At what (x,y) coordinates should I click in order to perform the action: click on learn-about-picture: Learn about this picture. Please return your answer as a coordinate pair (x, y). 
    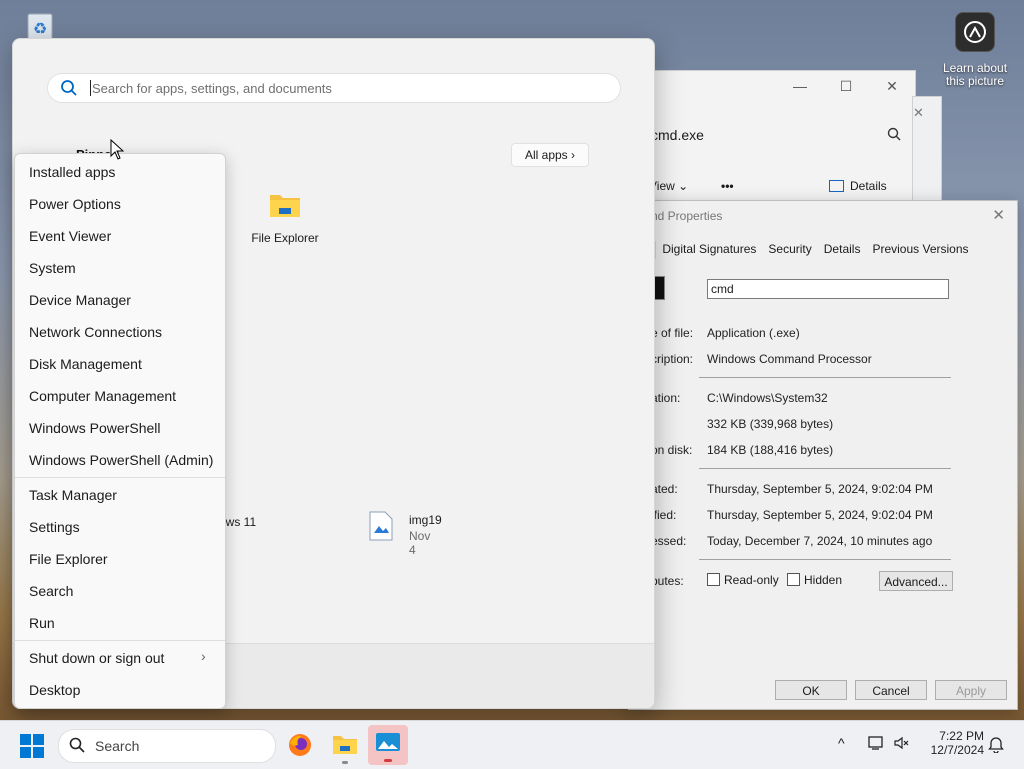
    Looking at the image, I should click on (975, 50).